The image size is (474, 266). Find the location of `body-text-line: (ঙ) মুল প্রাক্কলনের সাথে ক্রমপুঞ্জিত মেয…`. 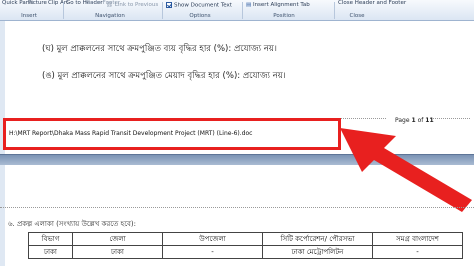

body-text-line: (ঙ) মুল প্রাক্কলনের সাথে ক্রমপুঞ্জিত মেয… is located at coordinates (164, 76).